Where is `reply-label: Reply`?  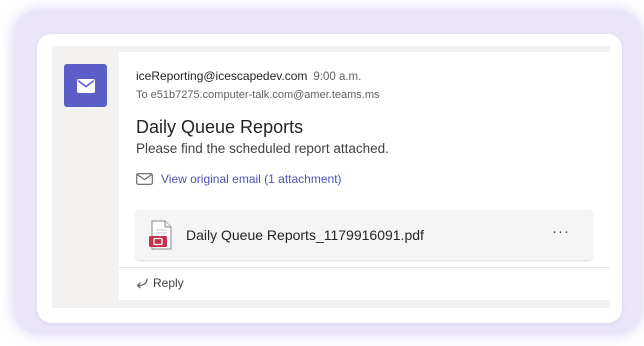
reply-label: Reply is located at coordinates (168, 283).